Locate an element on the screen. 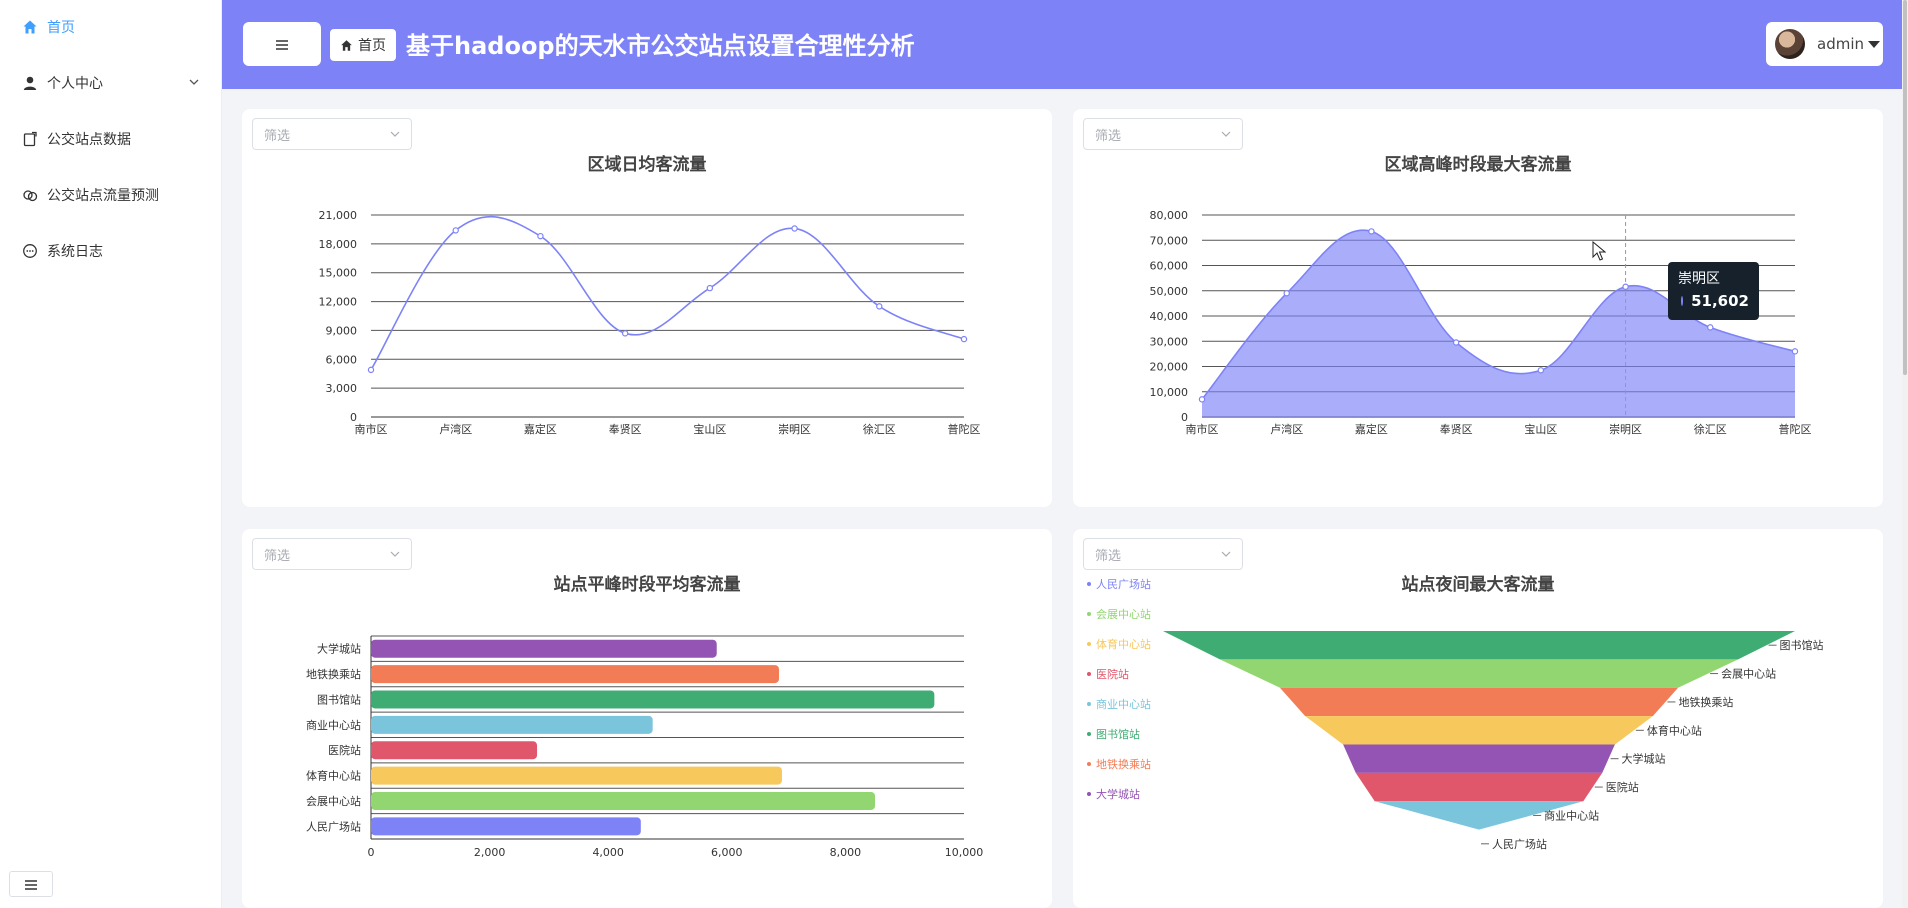 The image size is (1908, 908). y-tick-label: 21,000 is located at coordinates (338, 215).